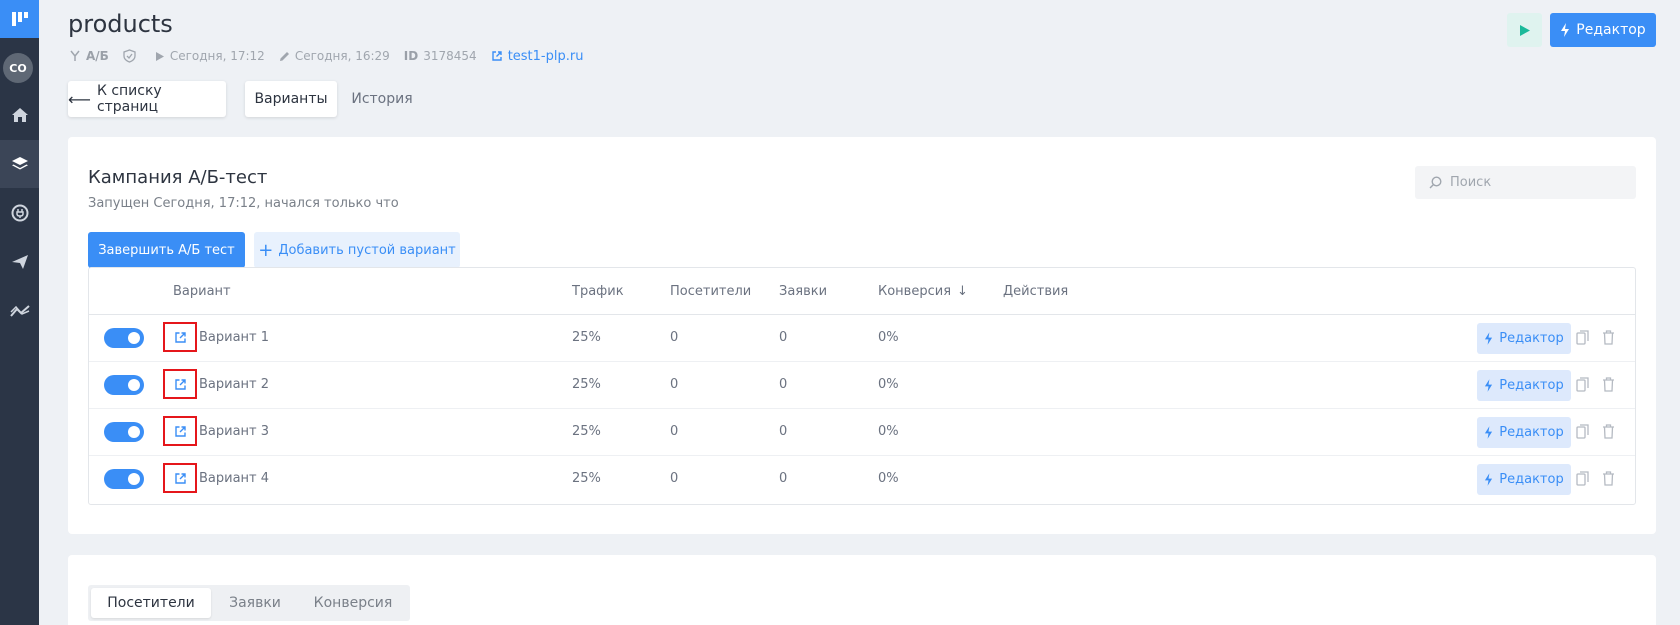  Describe the element at coordinates (178, 177) in the screenshot. I see `campaign-title: Кампания А/Б-тест` at that location.